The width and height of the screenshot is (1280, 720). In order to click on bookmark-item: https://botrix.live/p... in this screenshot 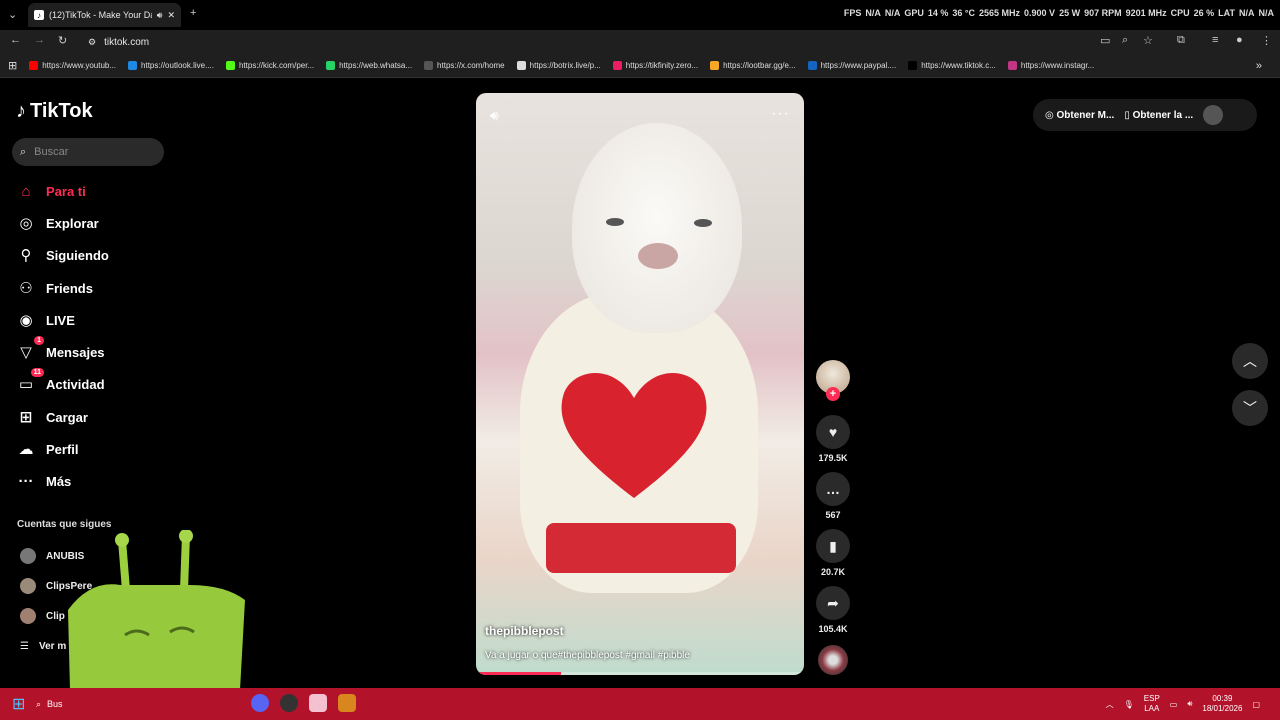, I will do `click(558, 65)`.